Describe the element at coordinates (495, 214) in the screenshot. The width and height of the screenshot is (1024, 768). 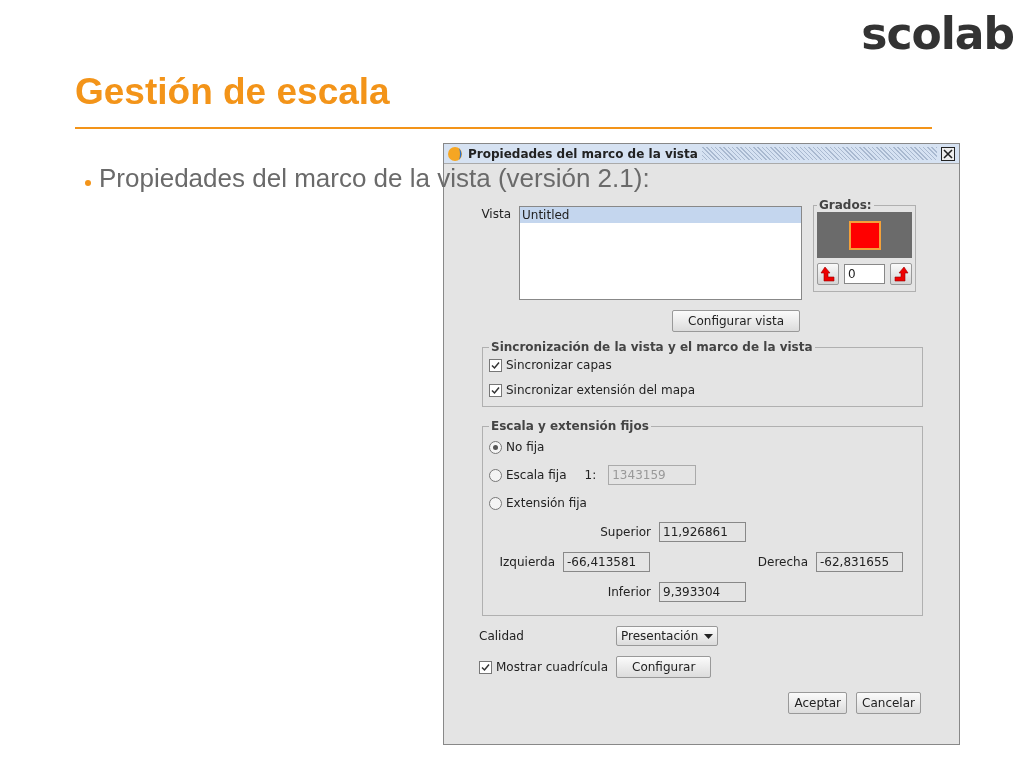
I see `vista-label: Vista` at that location.